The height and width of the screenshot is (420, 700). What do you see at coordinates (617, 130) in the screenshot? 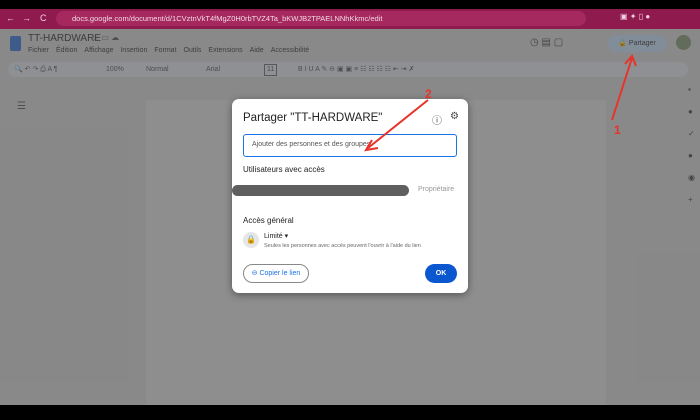
I see `annotation-1: 1` at bounding box center [617, 130].